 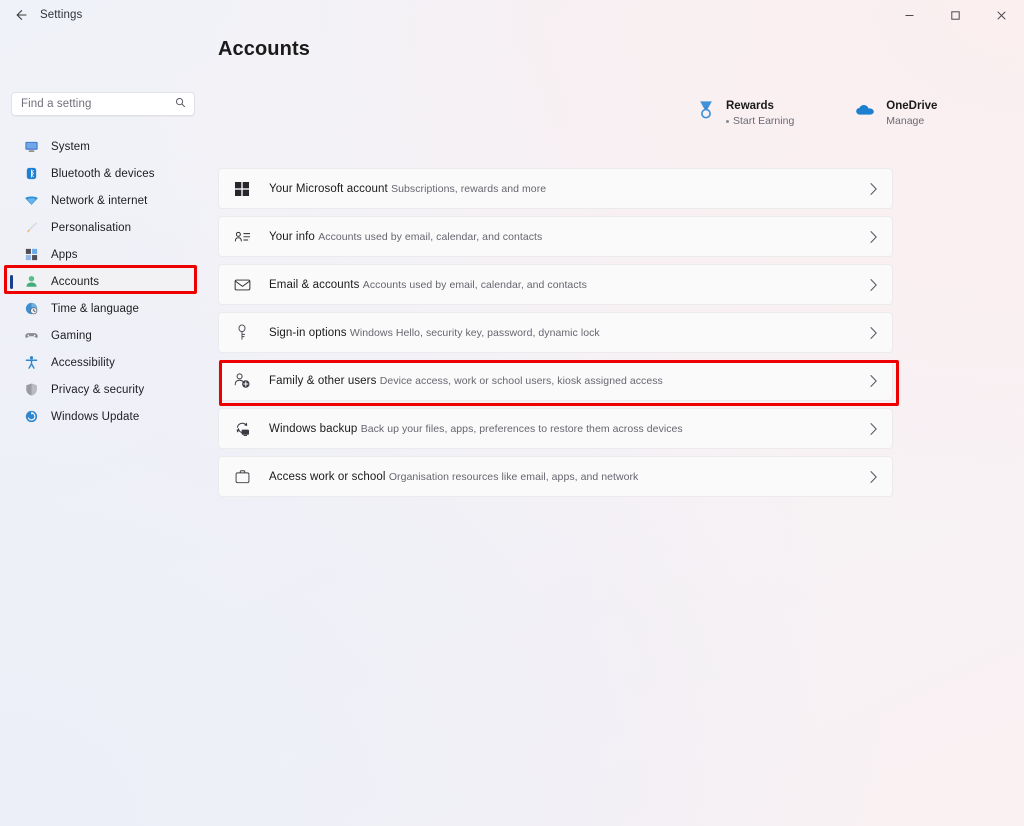 What do you see at coordinates (70, 146) in the screenshot?
I see `sidebar-item-label: System` at bounding box center [70, 146].